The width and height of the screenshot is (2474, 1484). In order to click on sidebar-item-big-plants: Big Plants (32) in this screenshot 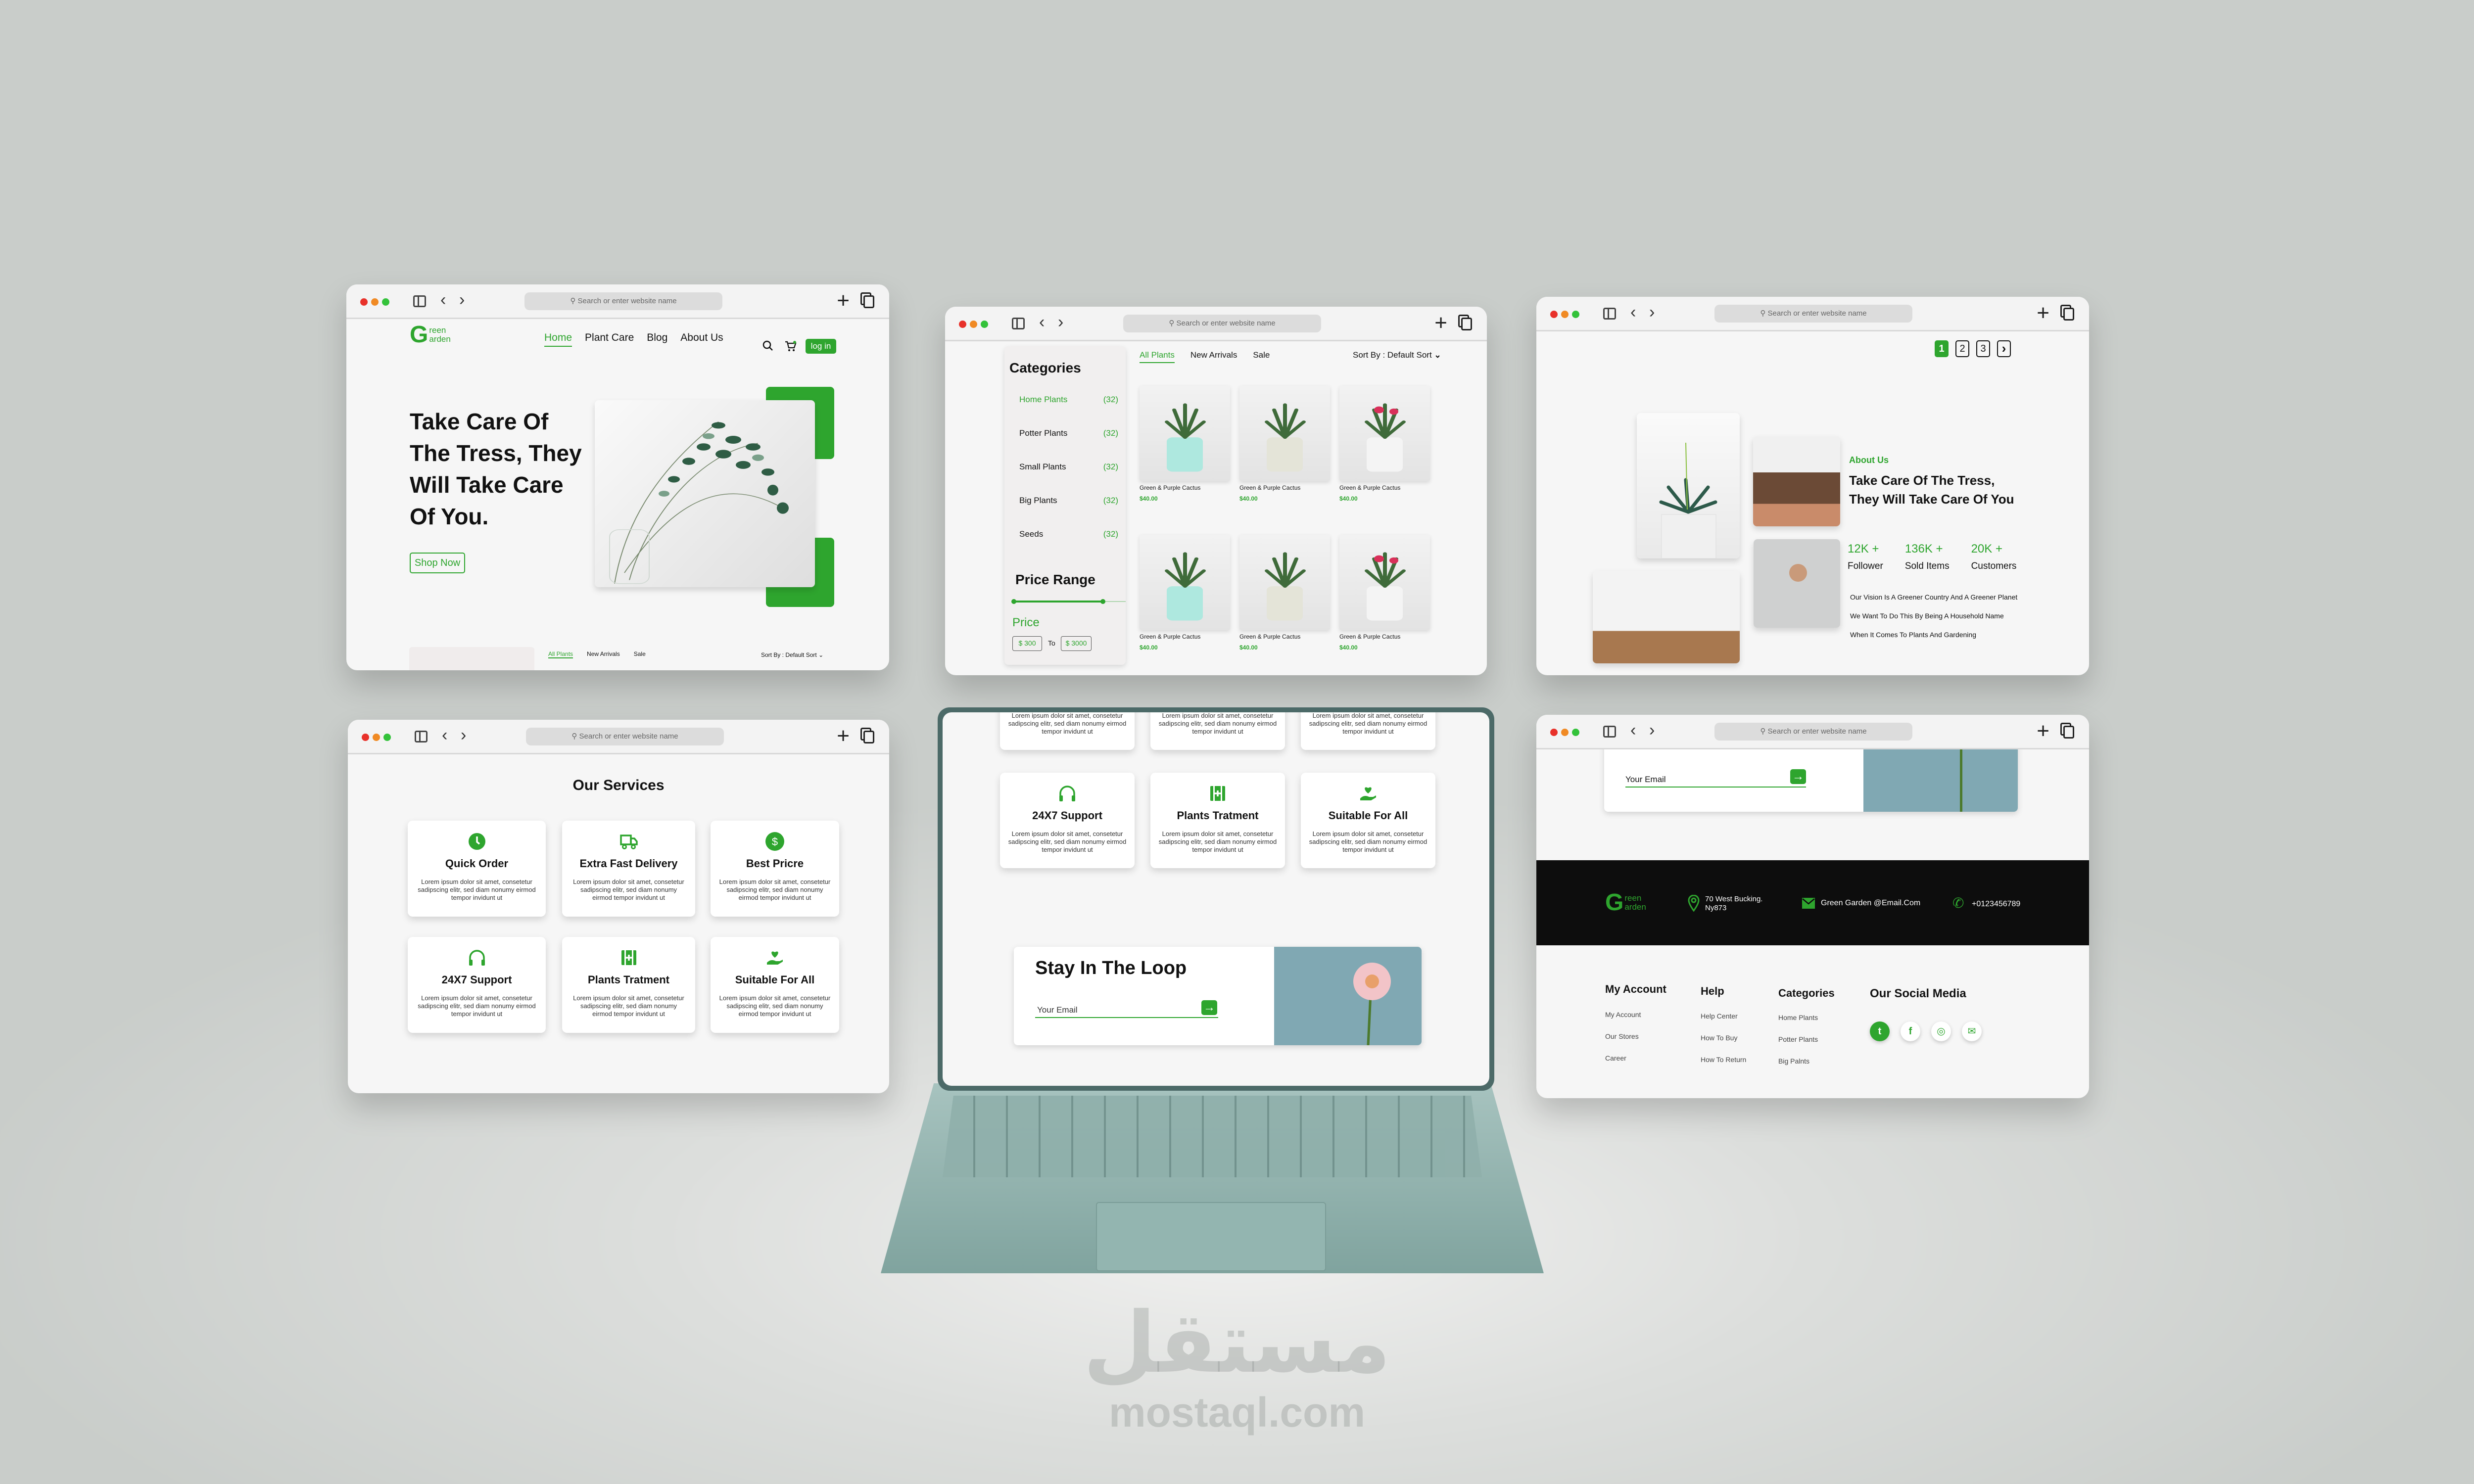, I will do `click(1069, 501)`.